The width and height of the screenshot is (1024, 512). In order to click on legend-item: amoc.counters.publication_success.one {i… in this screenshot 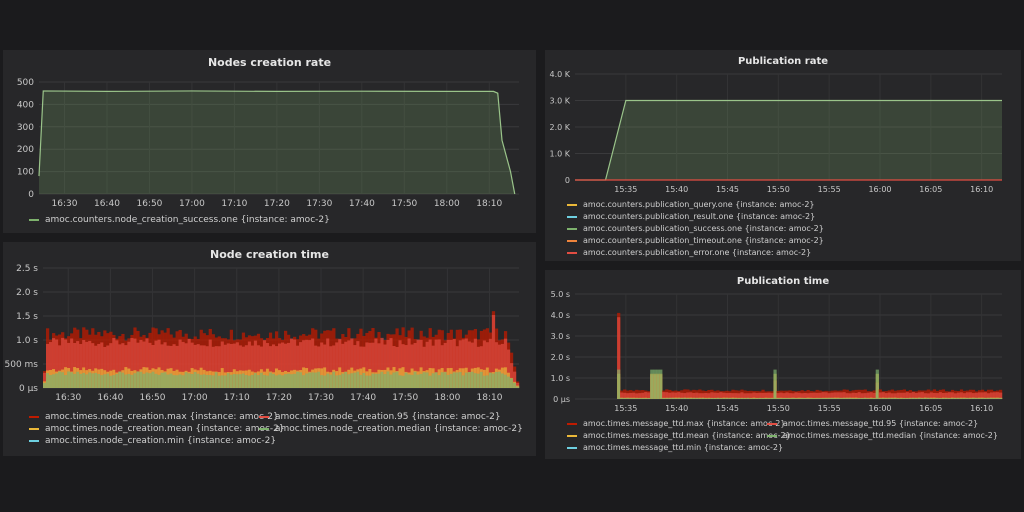, I will do `click(695, 228)`.